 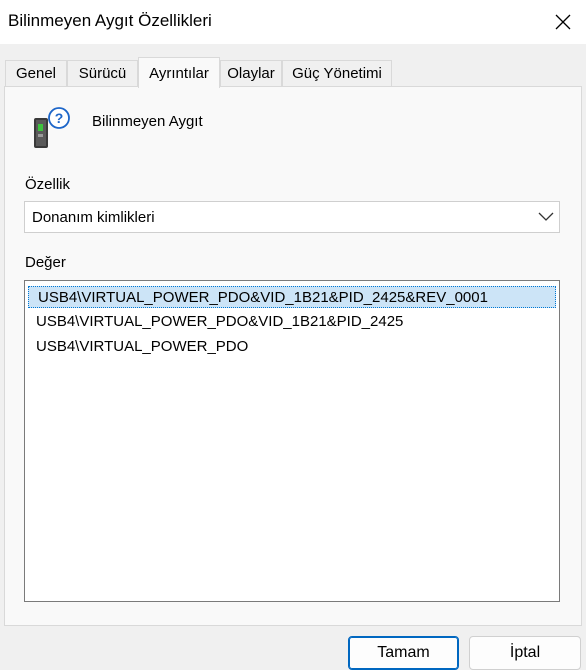 I want to click on ok-button-label: Tamam, so click(x=403, y=652).